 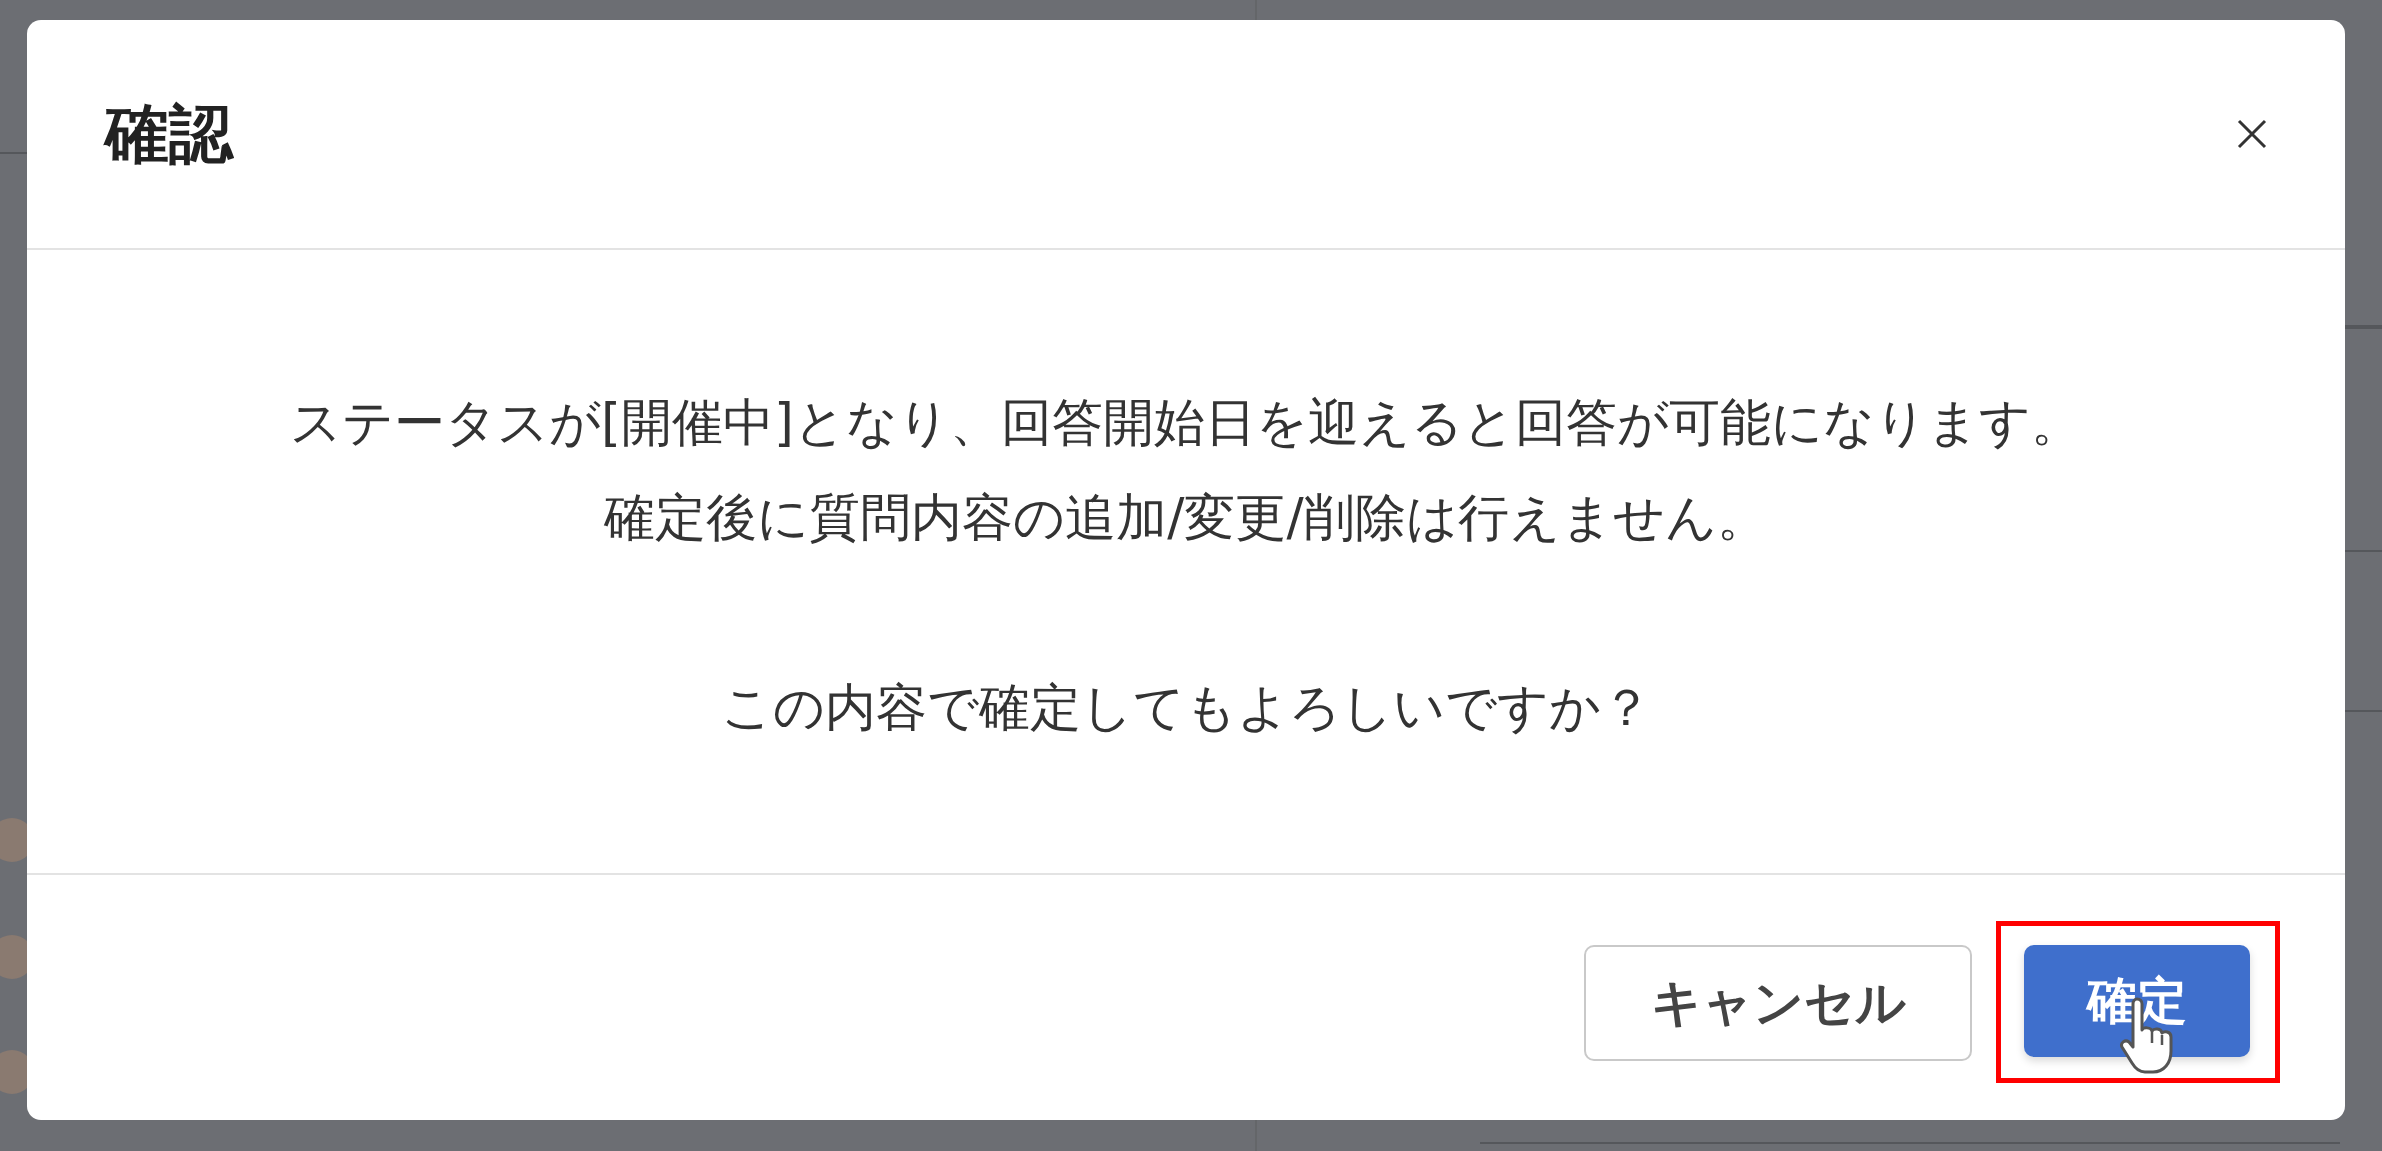 I want to click on cancel-button: キャンセル, so click(x=1778, y=1003).